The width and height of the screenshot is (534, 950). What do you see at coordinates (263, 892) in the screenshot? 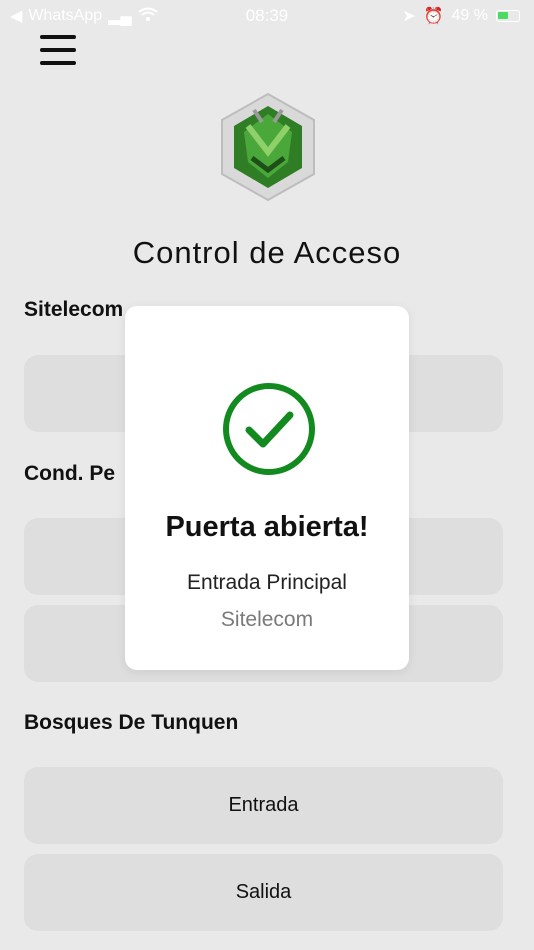
I see `salida-button: Salida` at bounding box center [263, 892].